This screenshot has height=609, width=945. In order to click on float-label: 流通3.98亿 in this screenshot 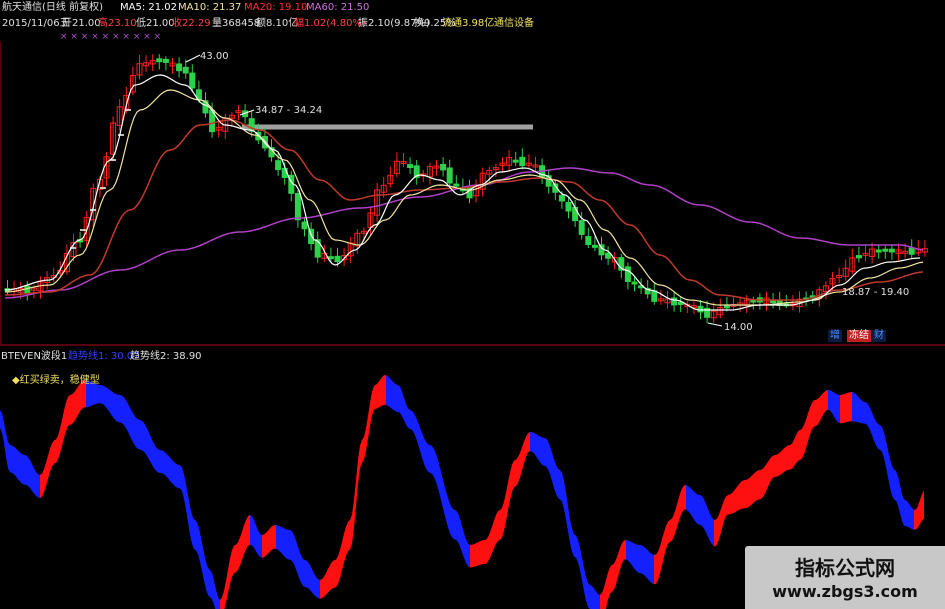, I will do `click(468, 23)`.